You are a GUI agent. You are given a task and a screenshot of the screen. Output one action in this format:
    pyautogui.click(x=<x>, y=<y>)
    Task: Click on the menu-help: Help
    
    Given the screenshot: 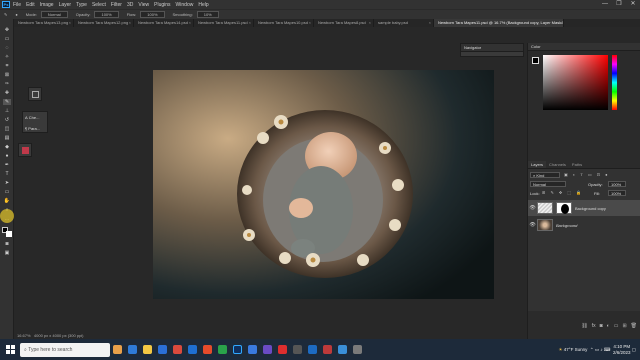 What is the action you would take?
    pyautogui.click(x=203, y=5)
    